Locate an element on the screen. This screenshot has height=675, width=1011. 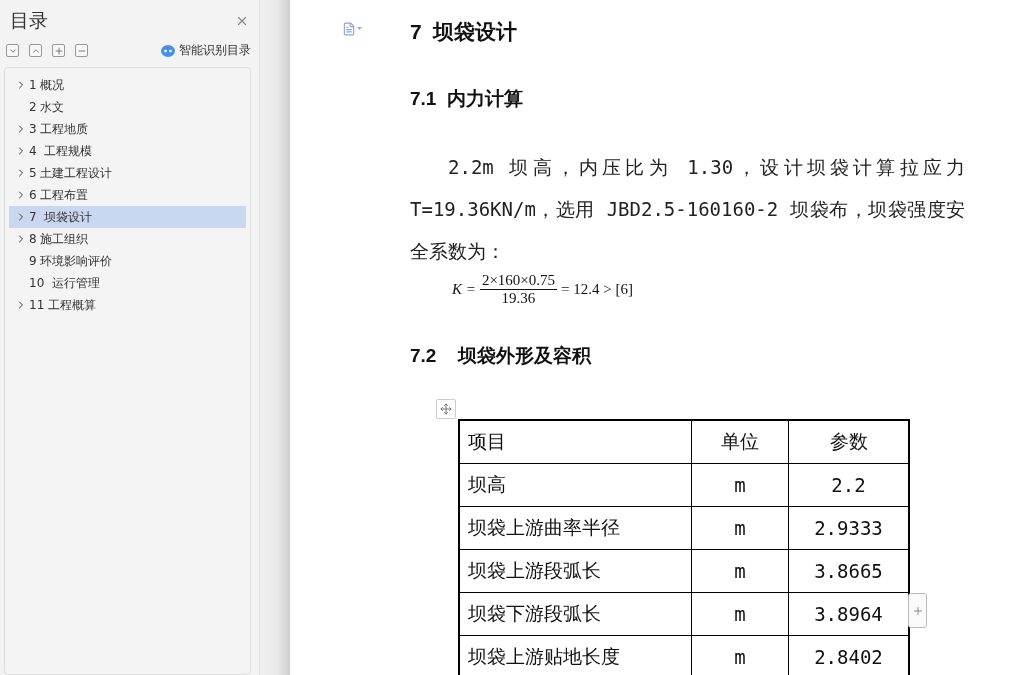
header-cell: 项目 is located at coordinates (575, 442).